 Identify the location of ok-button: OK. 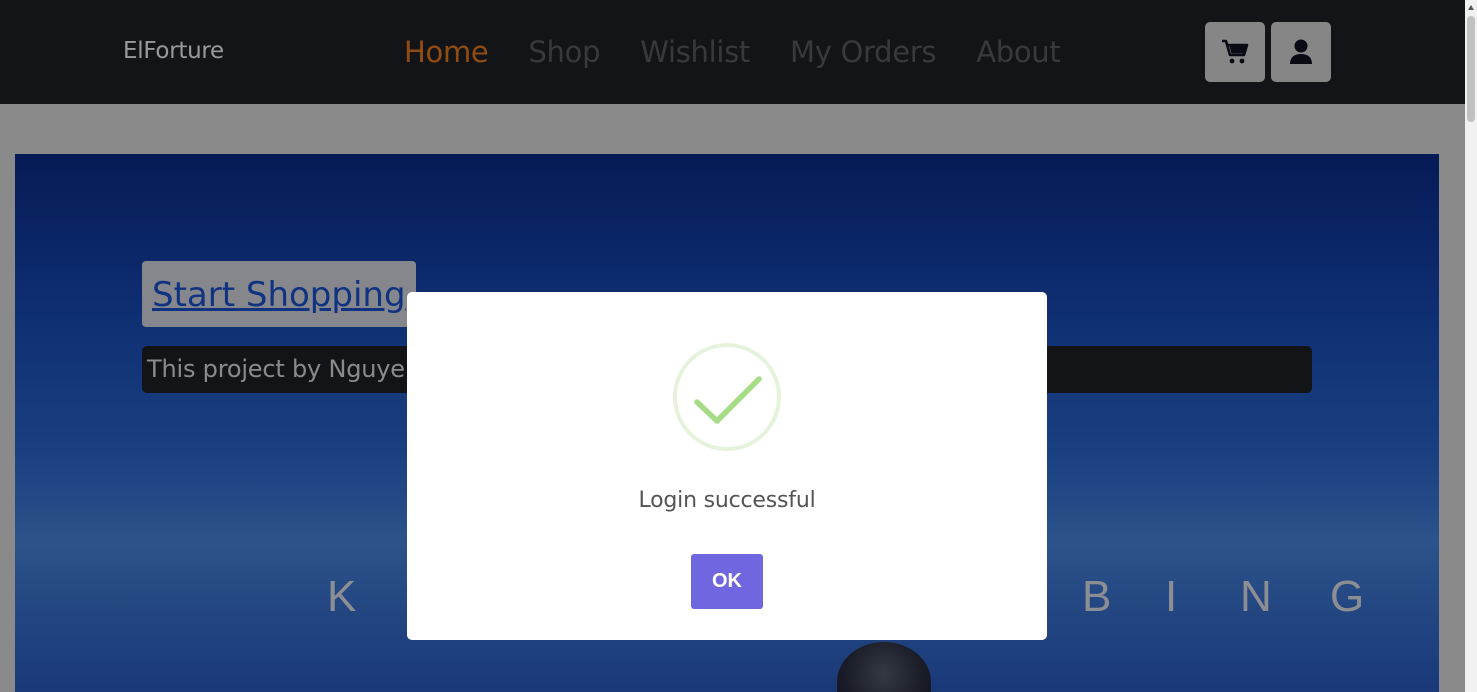
(727, 581).